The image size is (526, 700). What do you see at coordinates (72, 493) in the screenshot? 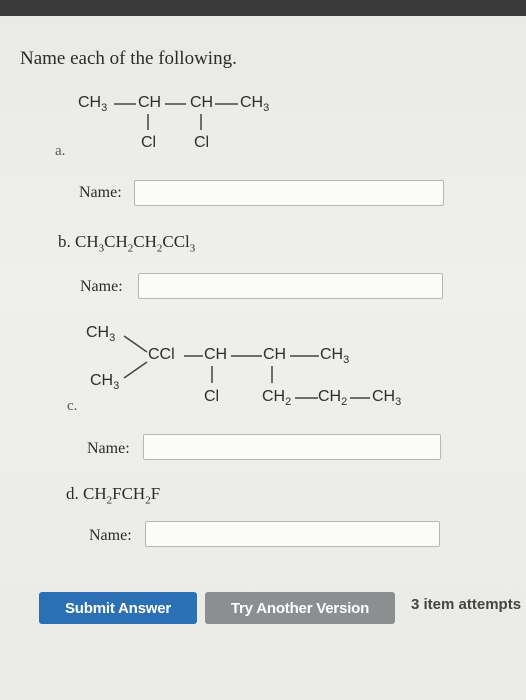
I see `q-d-letter: d.` at bounding box center [72, 493].